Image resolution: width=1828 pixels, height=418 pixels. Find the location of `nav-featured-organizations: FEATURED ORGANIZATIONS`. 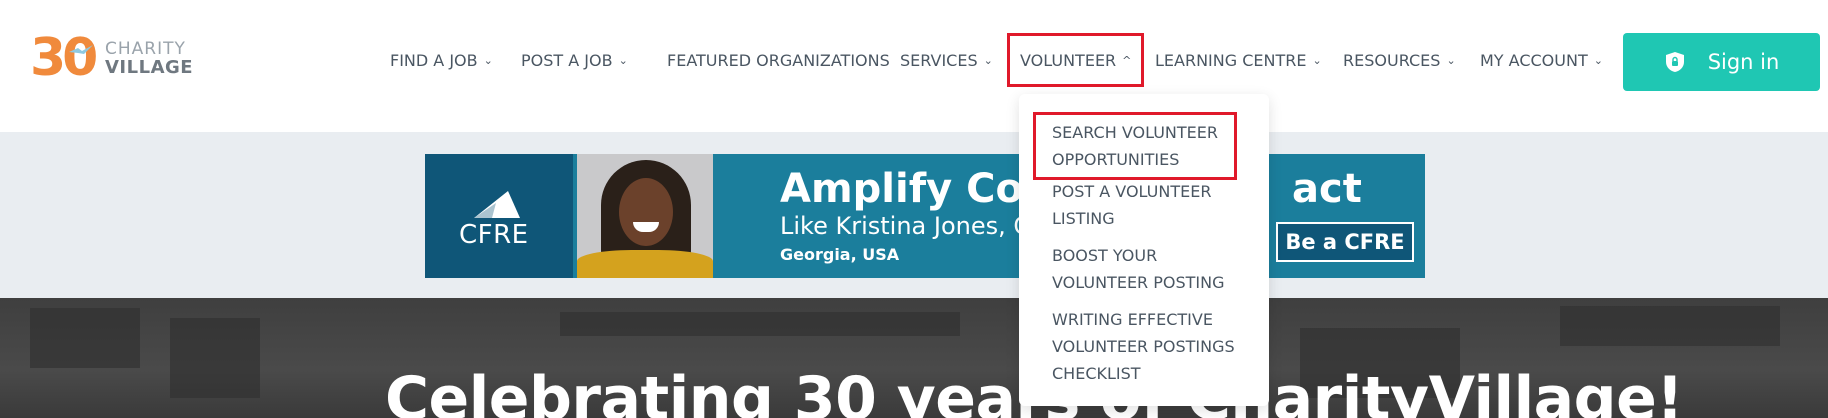

nav-featured-organizations: FEATURED ORGANIZATIONS is located at coordinates (778, 60).